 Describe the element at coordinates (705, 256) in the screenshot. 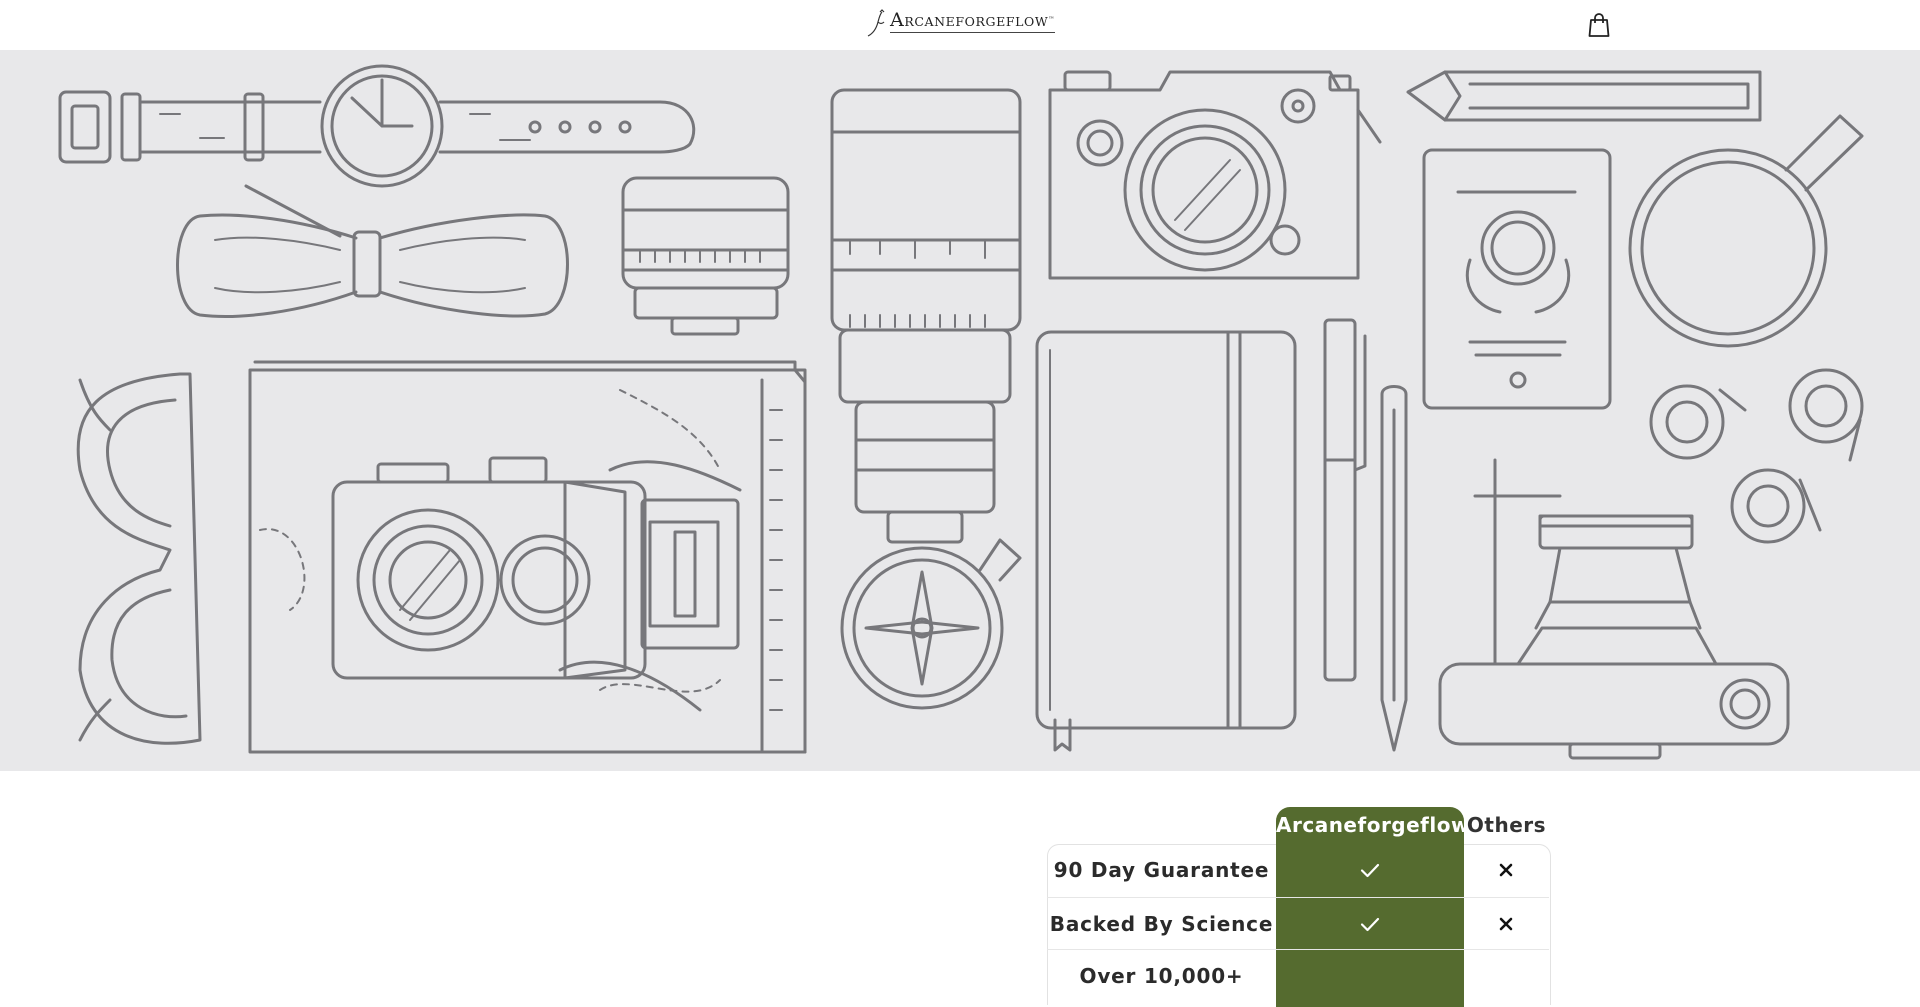

I see `camera-lens-icon` at that location.